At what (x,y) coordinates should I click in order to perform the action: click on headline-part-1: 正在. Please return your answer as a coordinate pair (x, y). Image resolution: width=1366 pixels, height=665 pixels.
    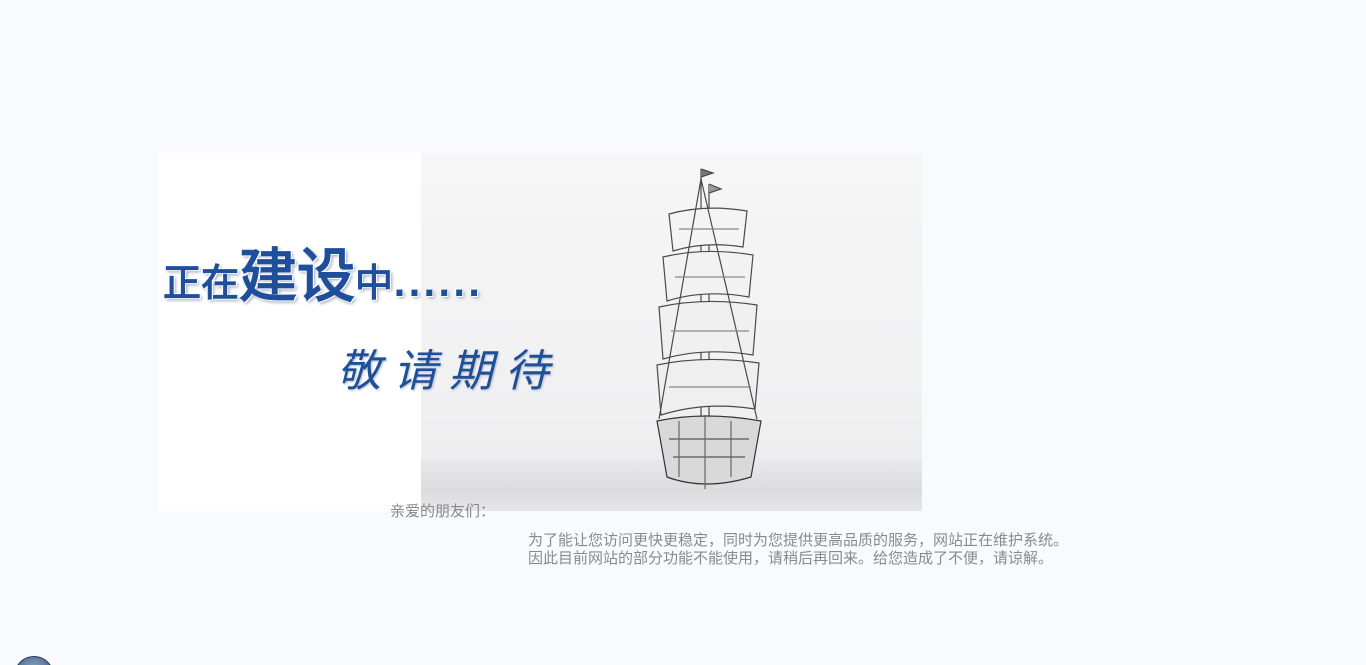
    Looking at the image, I should click on (201, 283).